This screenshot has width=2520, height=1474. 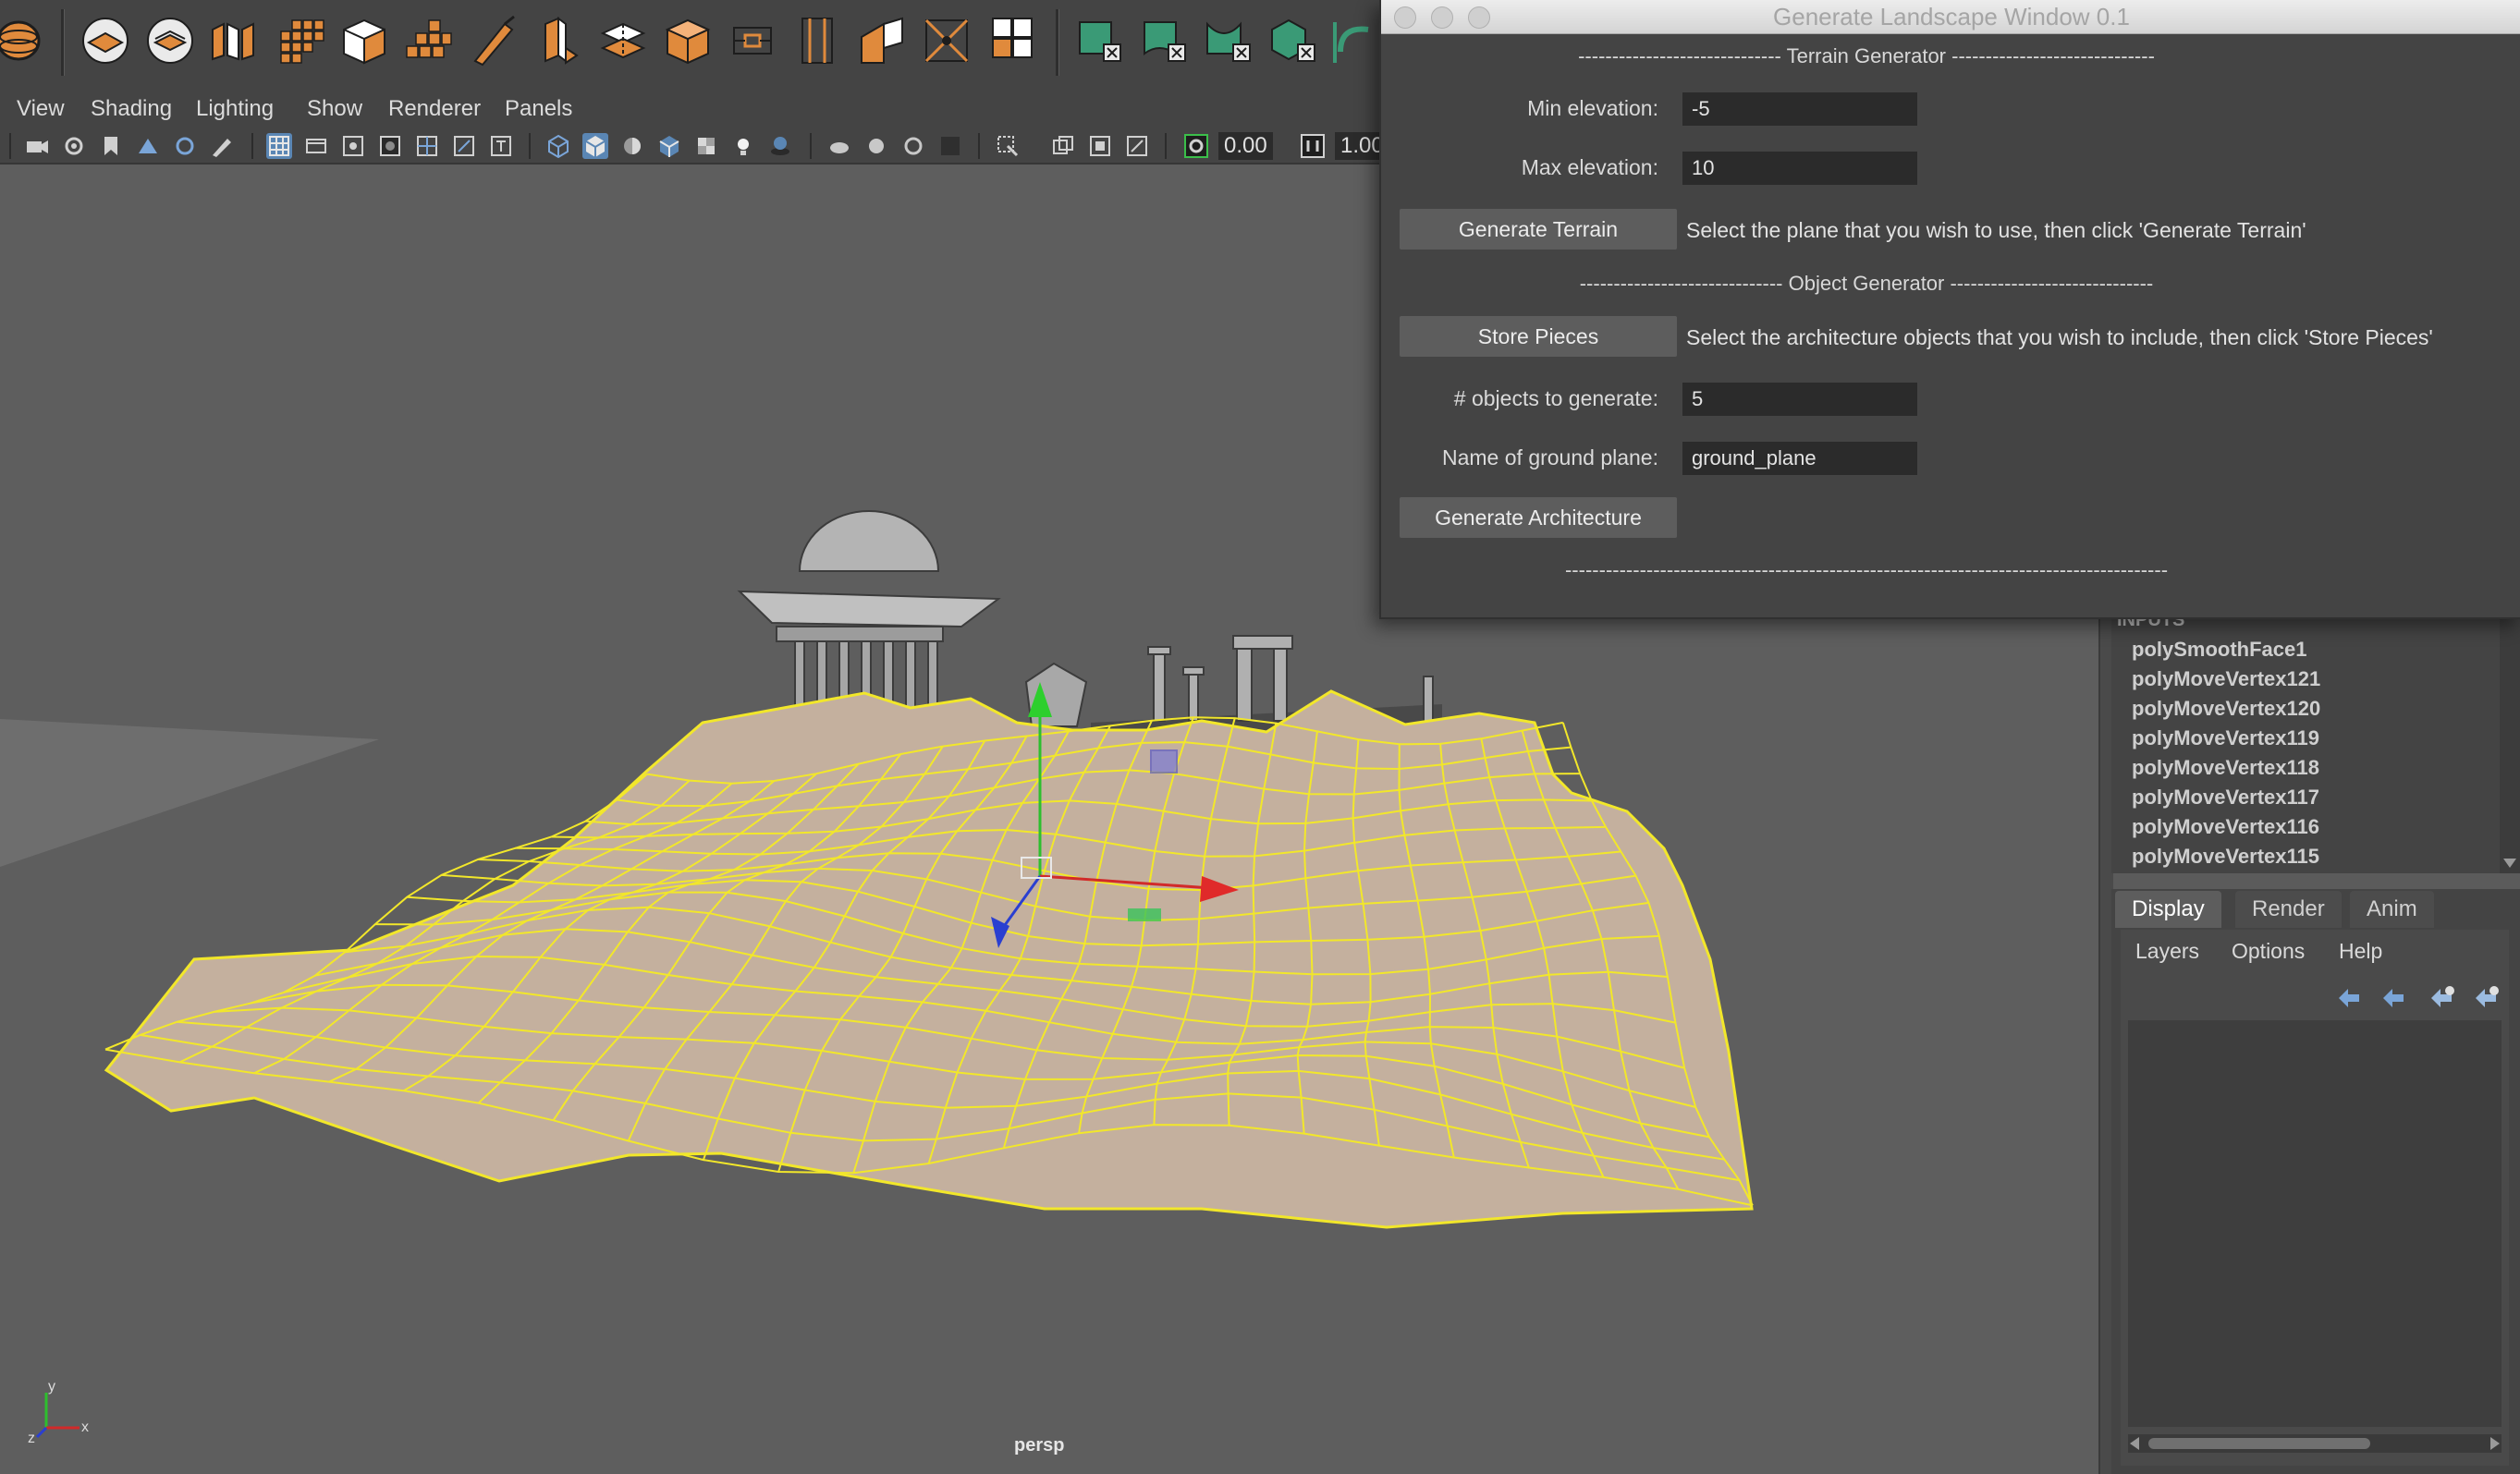 What do you see at coordinates (2225, 827) in the screenshot?
I see `input-item: polyMoveVertex116` at bounding box center [2225, 827].